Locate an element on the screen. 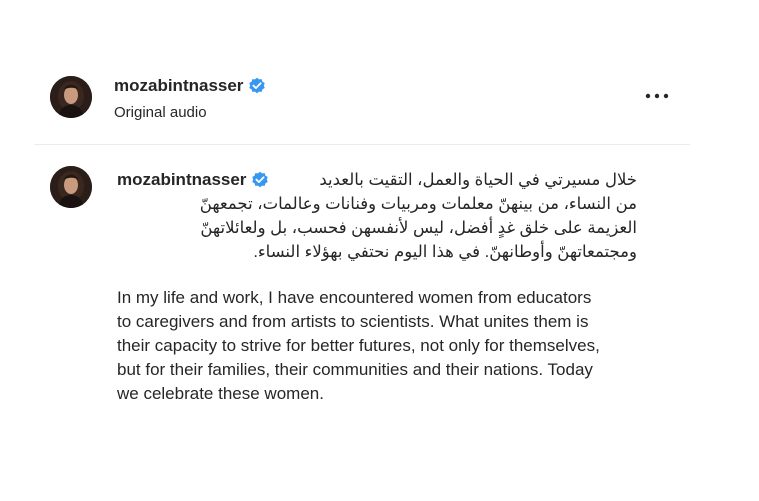  post-username: mozabintnasser is located at coordinates (190, 86).